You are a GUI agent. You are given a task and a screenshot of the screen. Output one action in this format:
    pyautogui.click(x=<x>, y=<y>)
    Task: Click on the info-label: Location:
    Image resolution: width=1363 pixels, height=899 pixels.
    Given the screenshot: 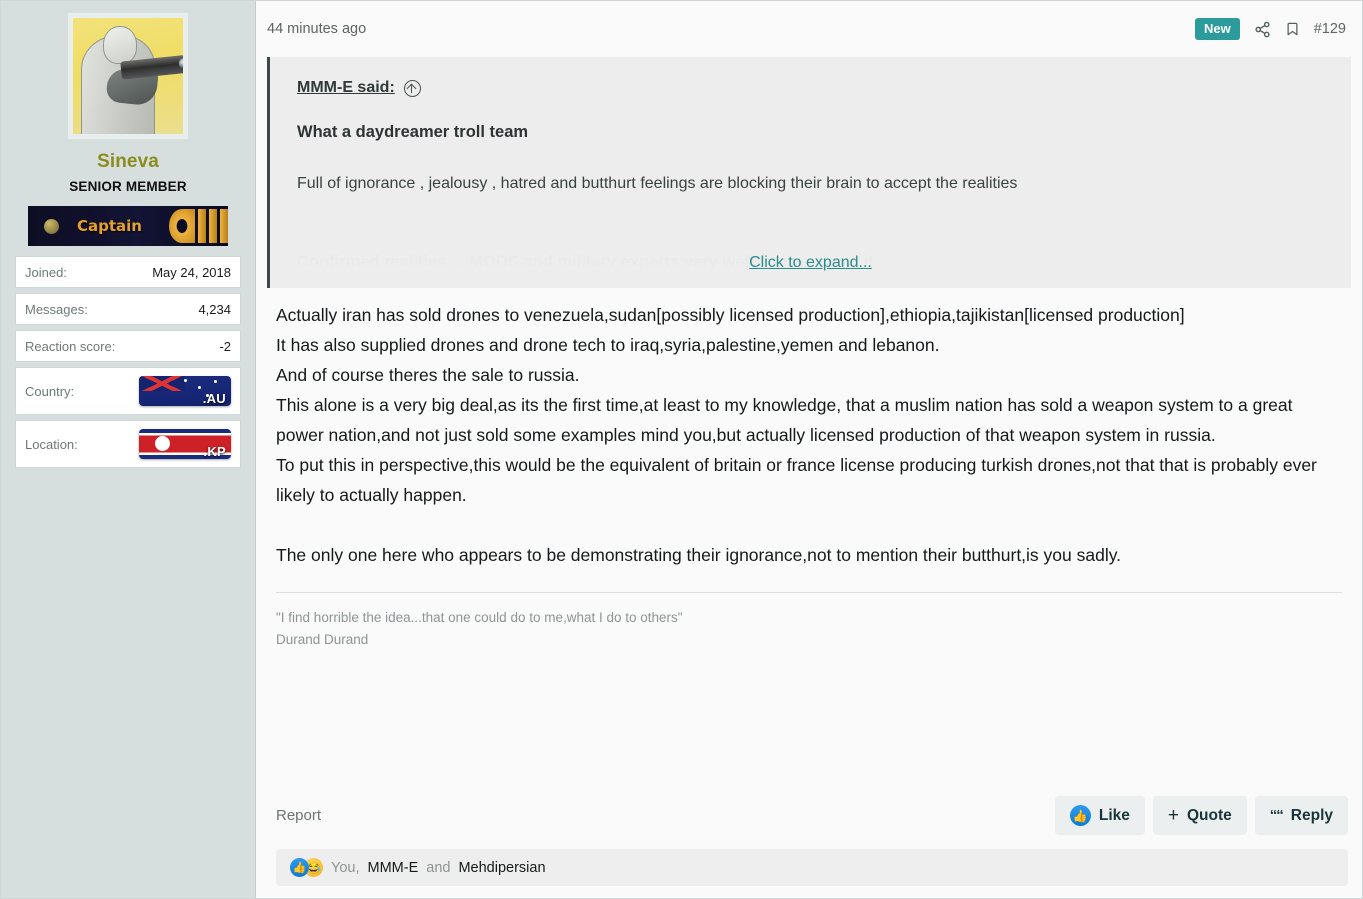 What is the action you would take?
    pyautogui.click(x=51, y=444)
    